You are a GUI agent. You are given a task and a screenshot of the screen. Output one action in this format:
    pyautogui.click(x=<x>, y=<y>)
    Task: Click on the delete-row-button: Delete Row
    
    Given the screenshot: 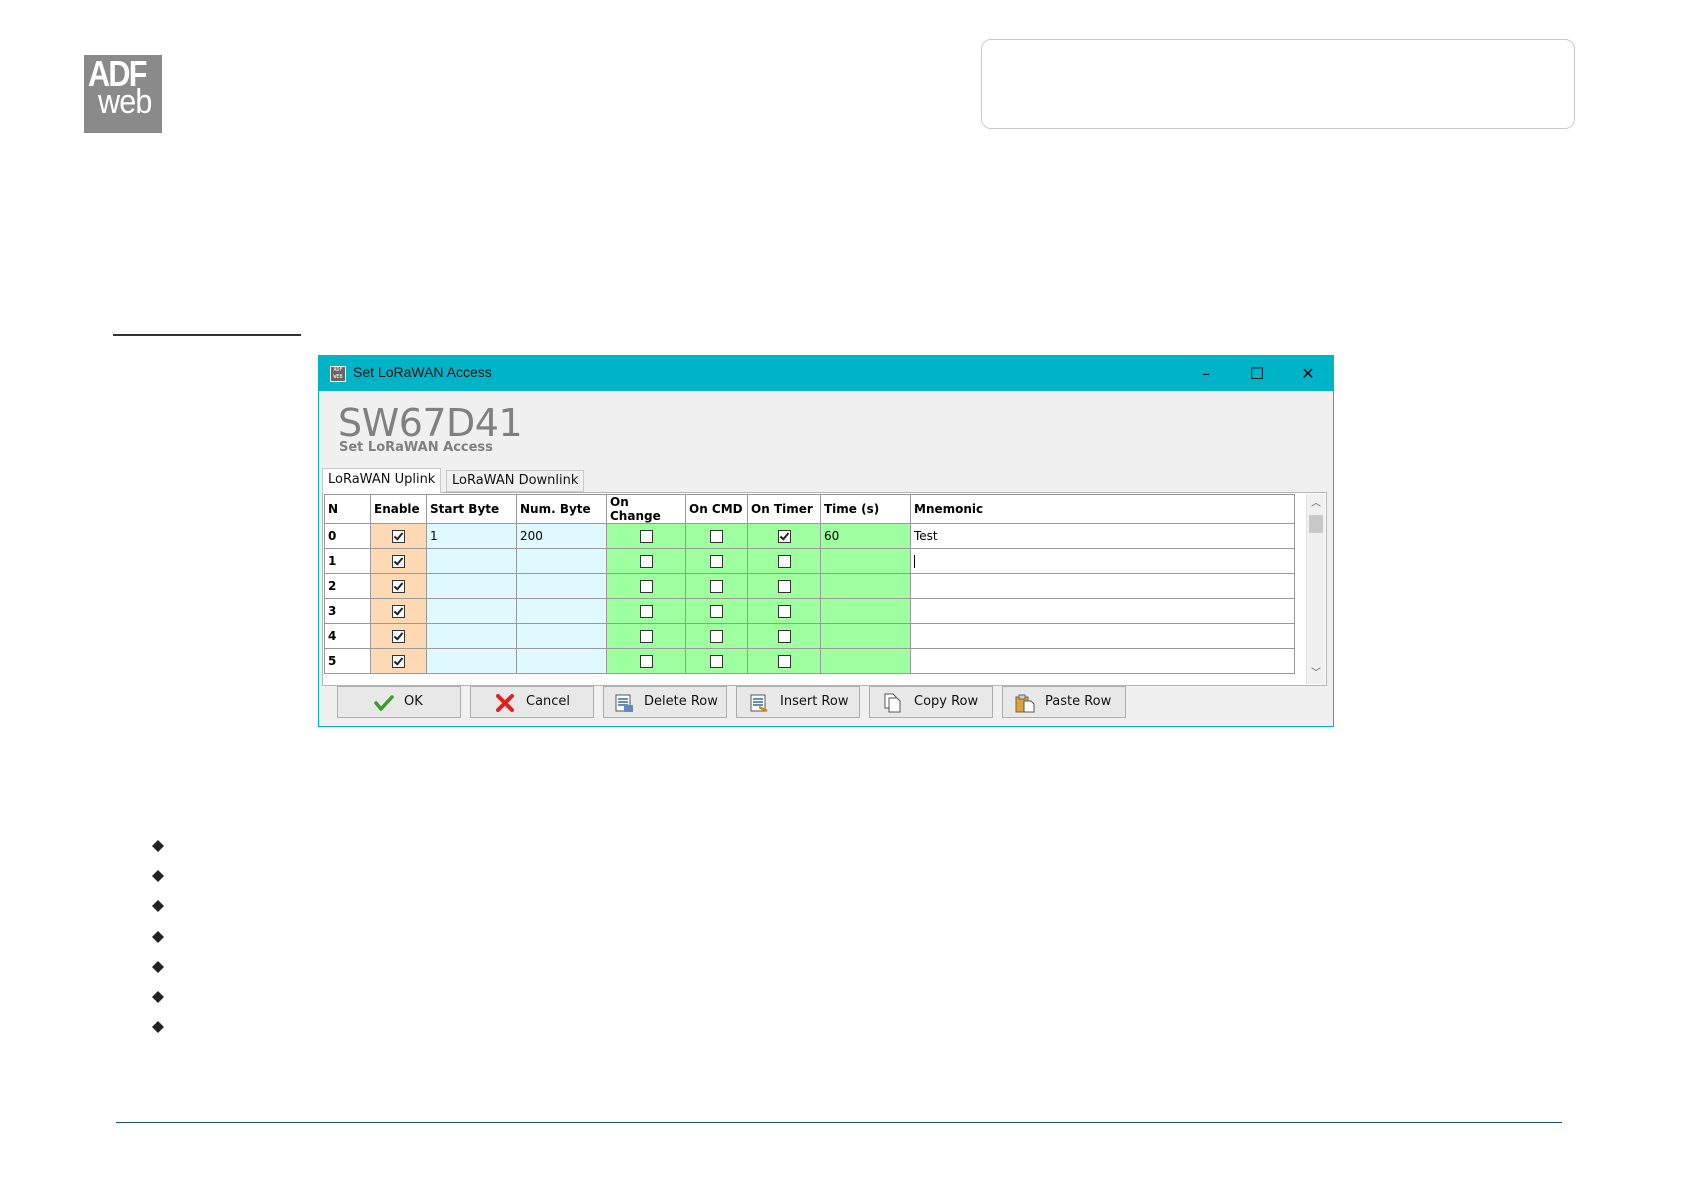 What is the action you would take?
    pyautogui.click(x=665, y=702)
    